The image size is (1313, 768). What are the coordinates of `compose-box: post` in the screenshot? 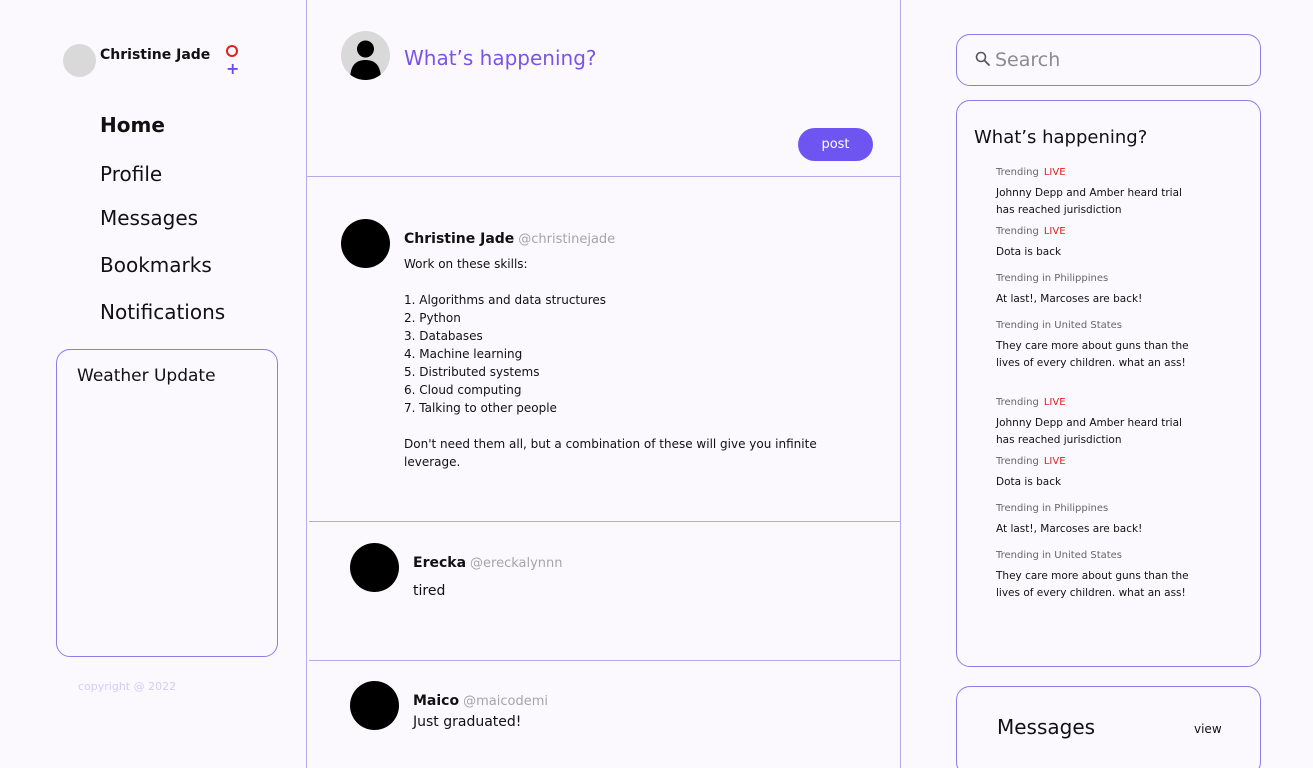 It's located at (603, 88).